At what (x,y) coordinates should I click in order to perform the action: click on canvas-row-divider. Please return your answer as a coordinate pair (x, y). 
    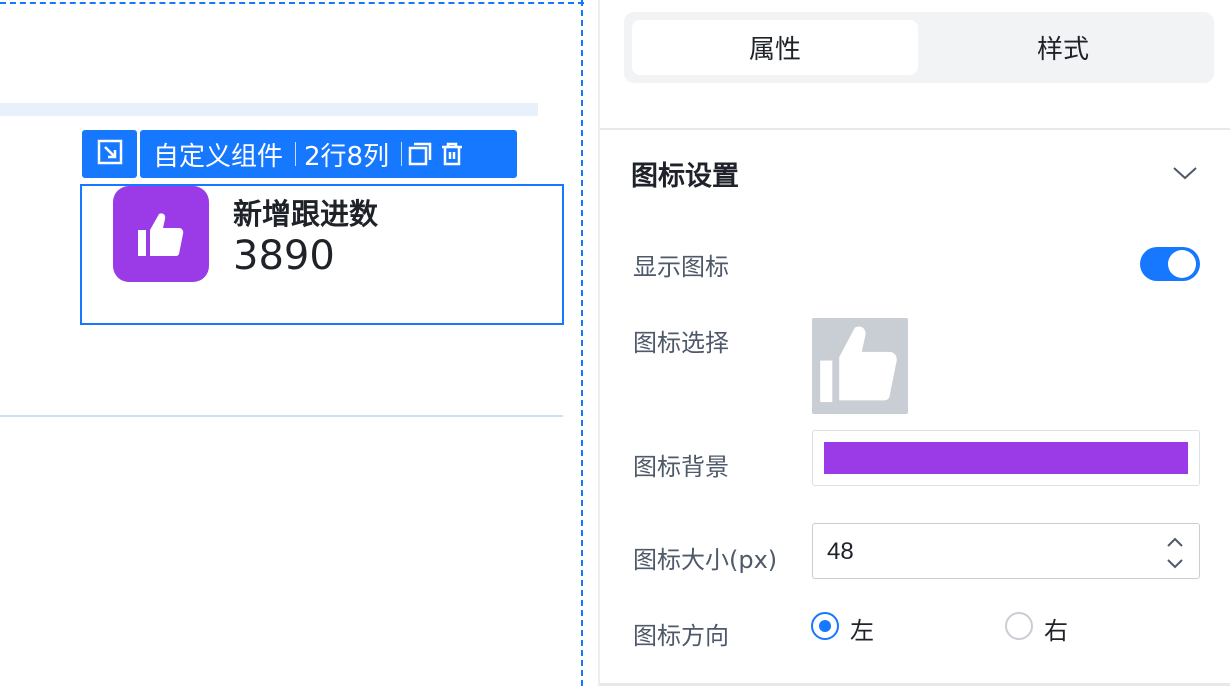
    Looking at the image, I should click on (281, 416).